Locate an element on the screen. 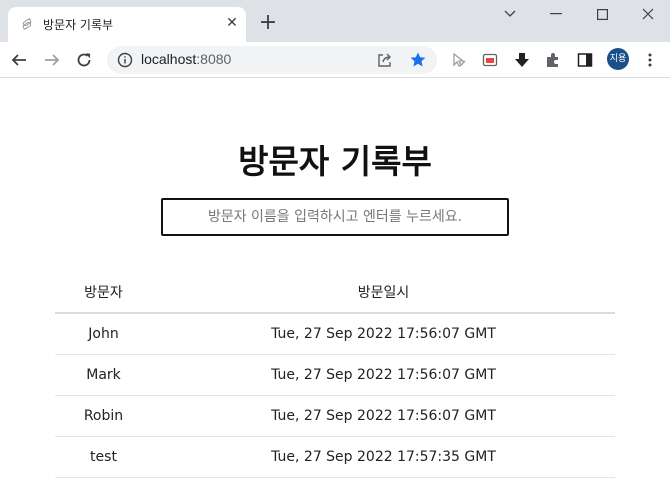  bookmark-star-icon is located at coordinates (418, 60).